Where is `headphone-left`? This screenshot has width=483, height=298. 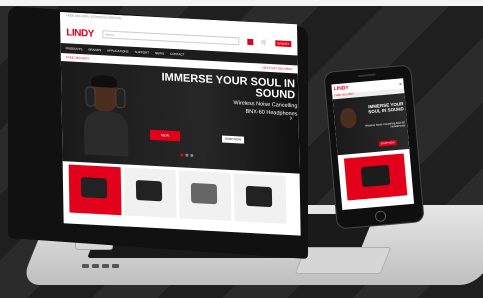
headphone-left is located at coordinates (90, 96).